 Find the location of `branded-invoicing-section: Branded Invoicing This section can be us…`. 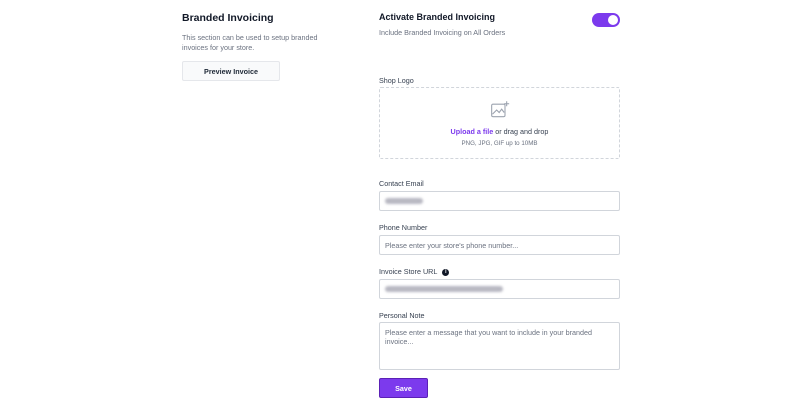

branded-invoicing-section: Branded Invoicing This section can be us… is located at coordinates (282, 46).